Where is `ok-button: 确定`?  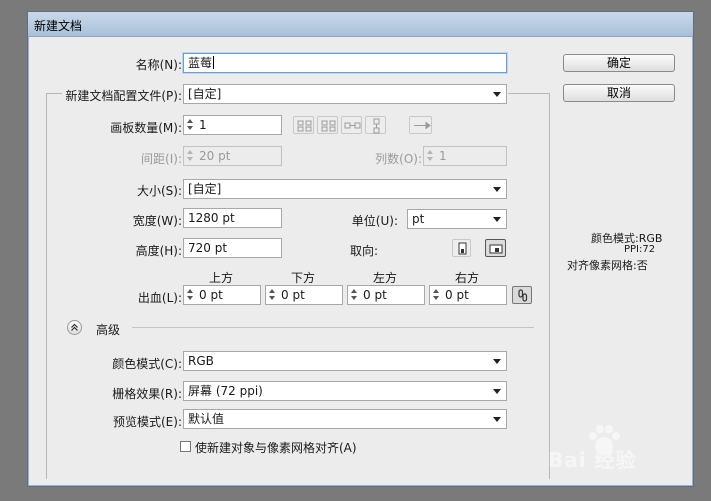
ok-button: 确定 is located at coordinates (619, 63).